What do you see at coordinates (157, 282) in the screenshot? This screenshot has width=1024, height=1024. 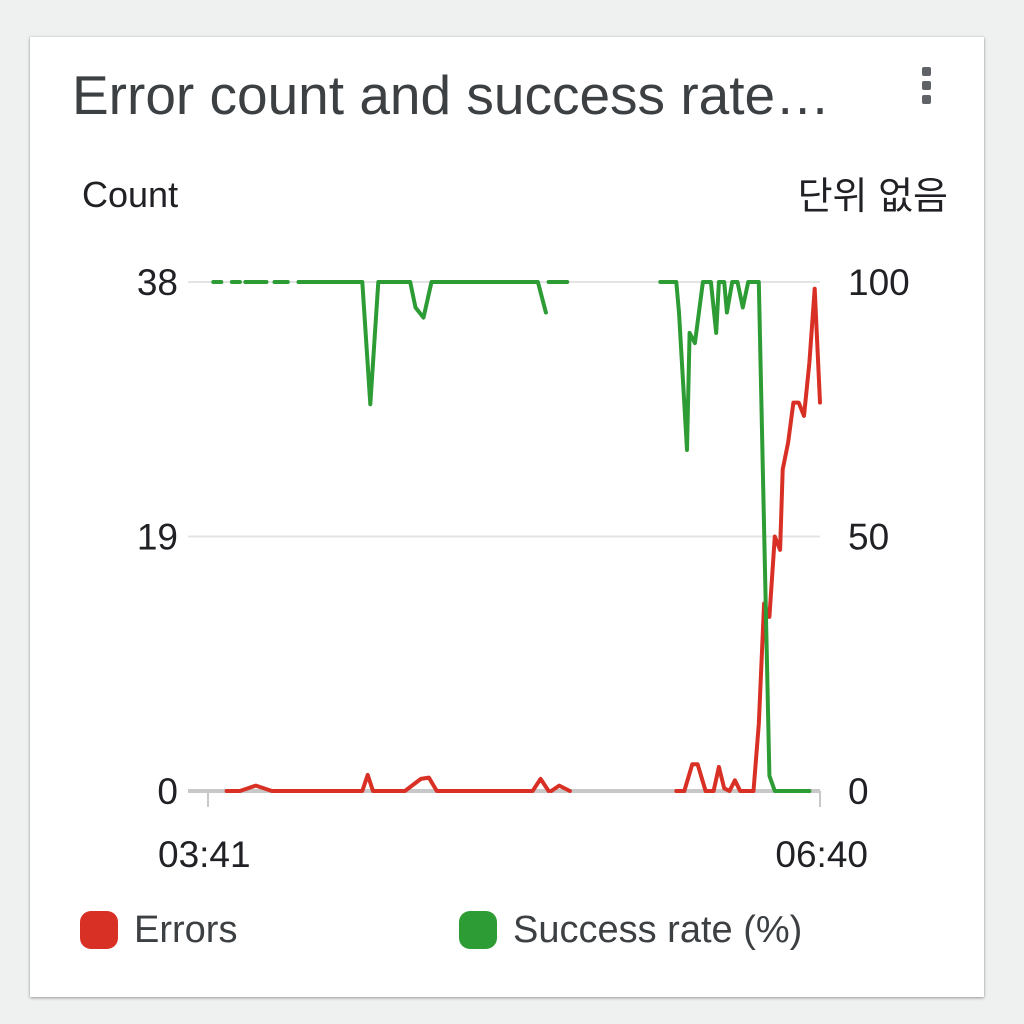 I see `y-left-tick-label: 38` at bounding box center [157, 282].